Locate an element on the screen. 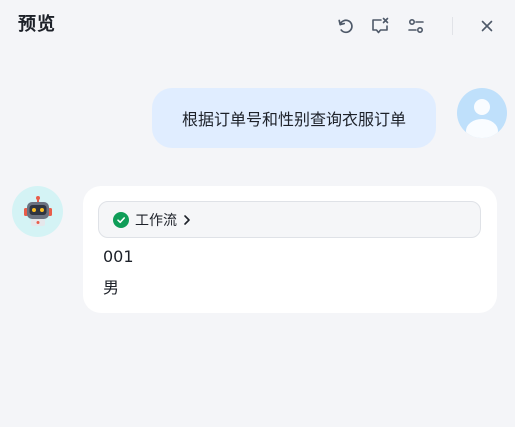 The height and width of the screenshot is (427, 515). header-bar: 预览 is located at coordinates (257, 26).